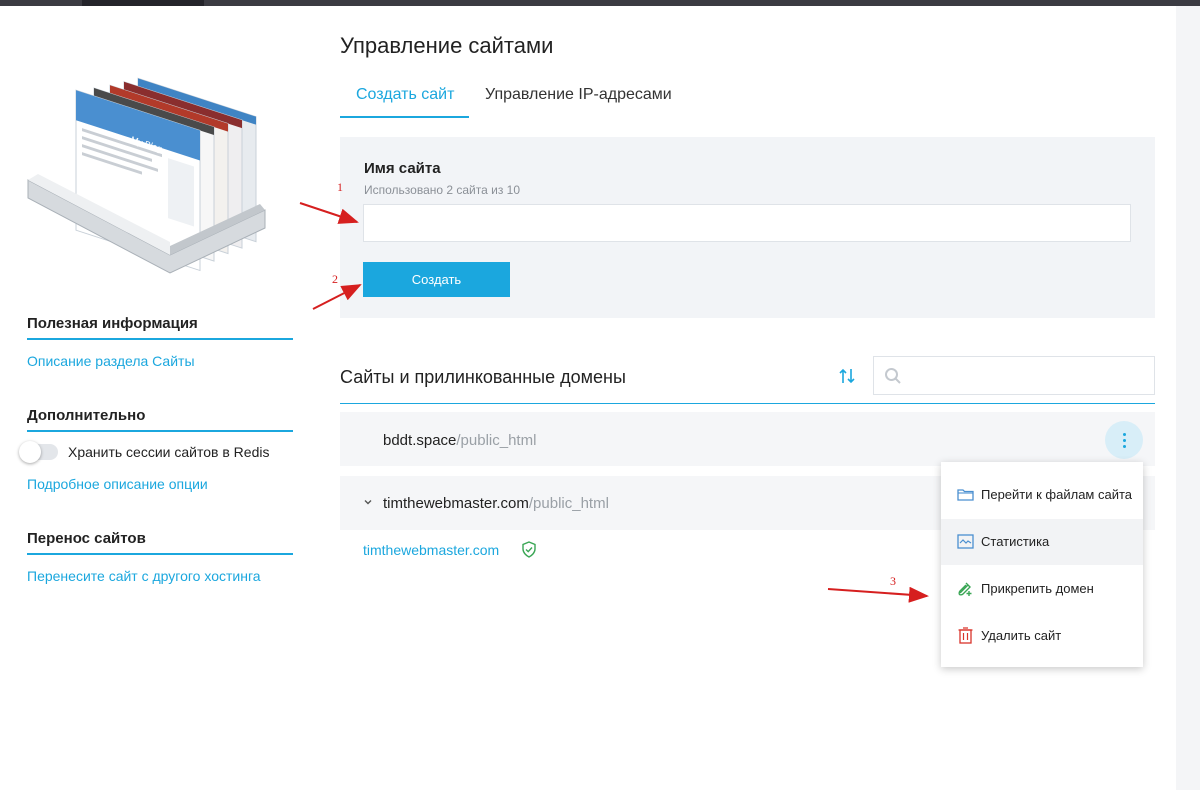  I want to click on toggle-knob, so click(30, 452).